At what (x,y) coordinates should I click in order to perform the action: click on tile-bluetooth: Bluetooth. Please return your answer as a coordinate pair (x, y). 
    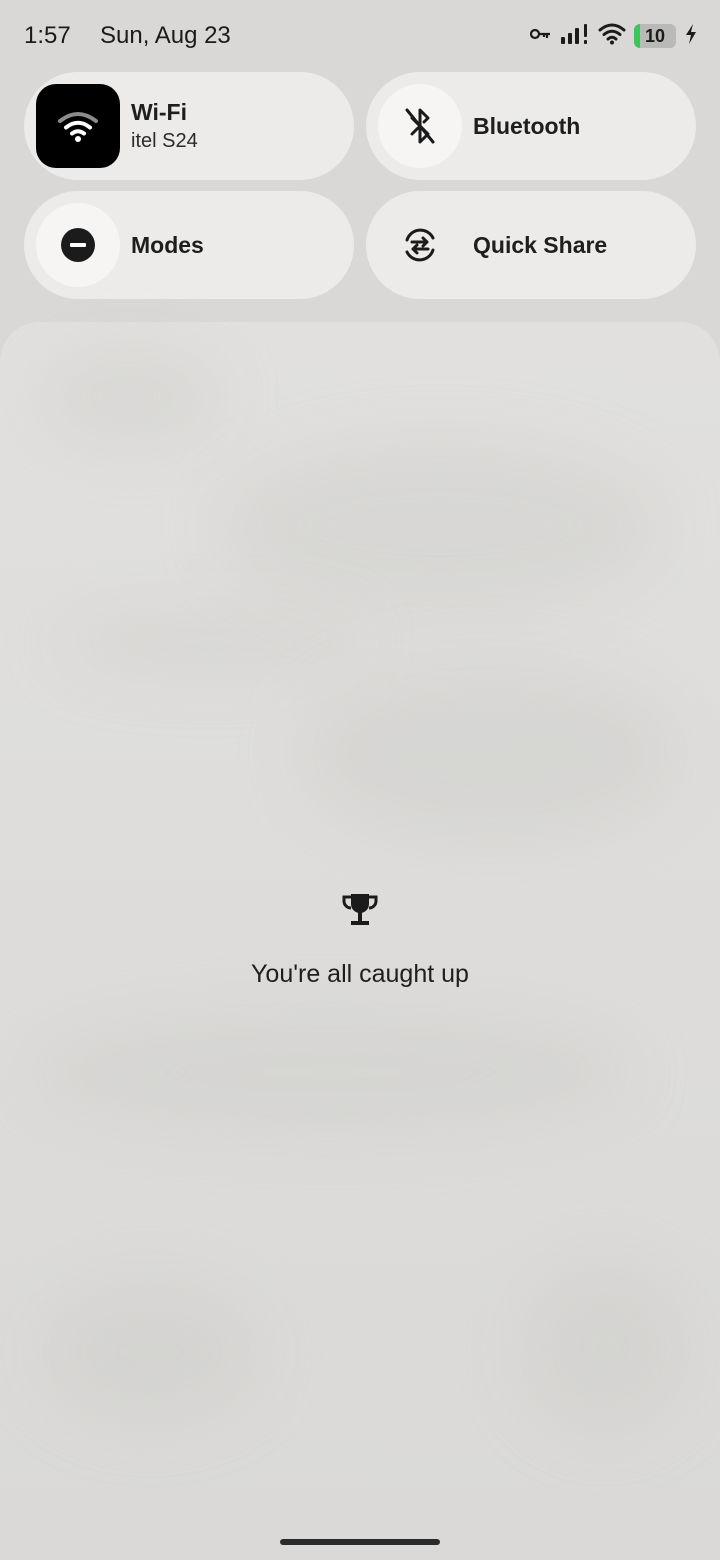
    Looking at the image, I should click on (531, 126).